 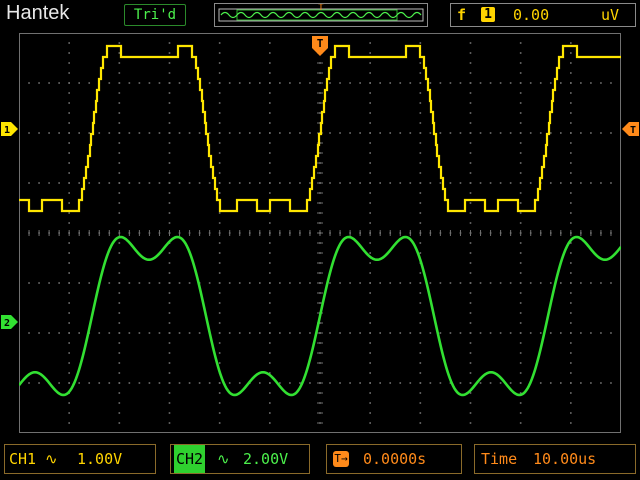 What do you see at coordinates (341, 459) in the screenshot?
I see `trigger-position-icon: T→` at bounding box center [341, 459].